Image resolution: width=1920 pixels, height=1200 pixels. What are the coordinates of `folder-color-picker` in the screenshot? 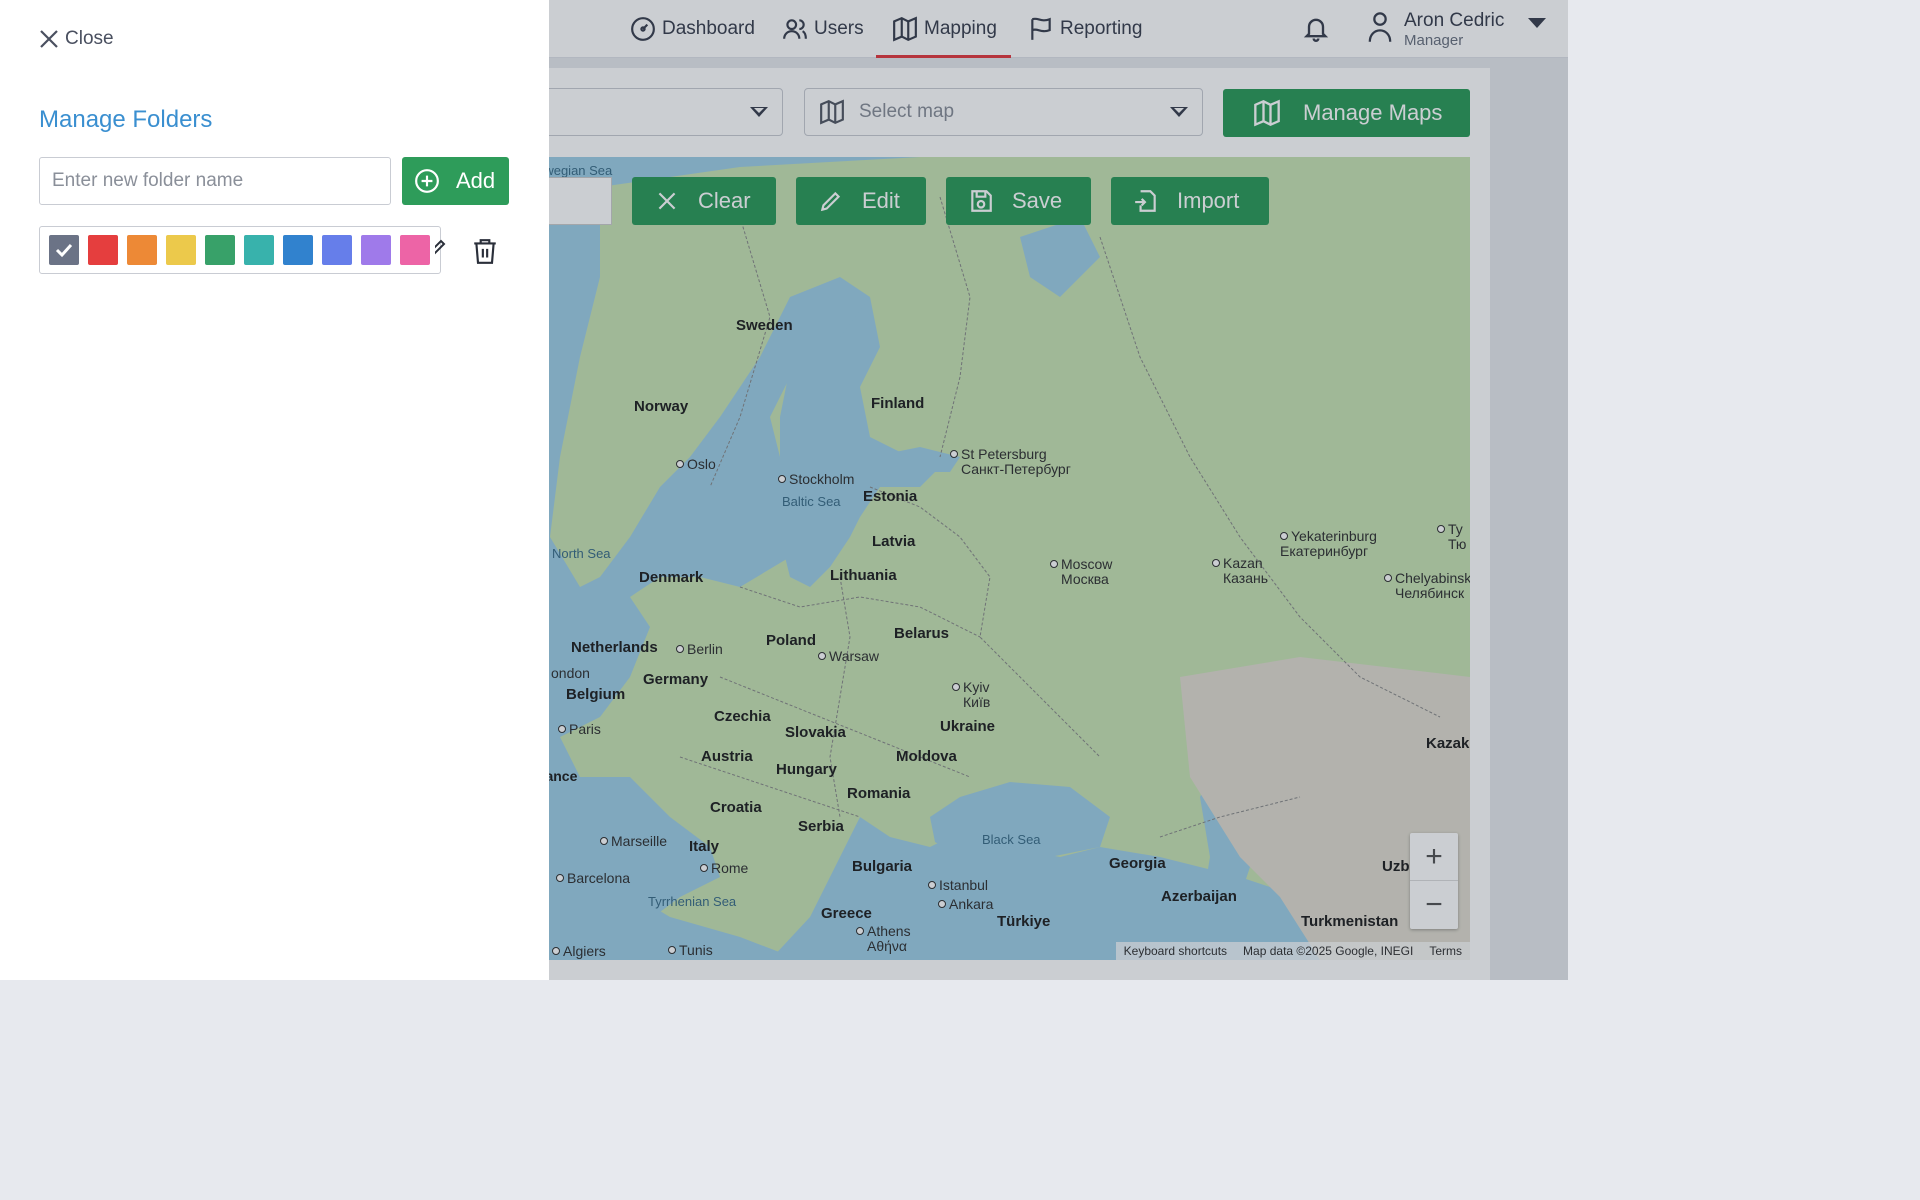 It's located at (240, 250).